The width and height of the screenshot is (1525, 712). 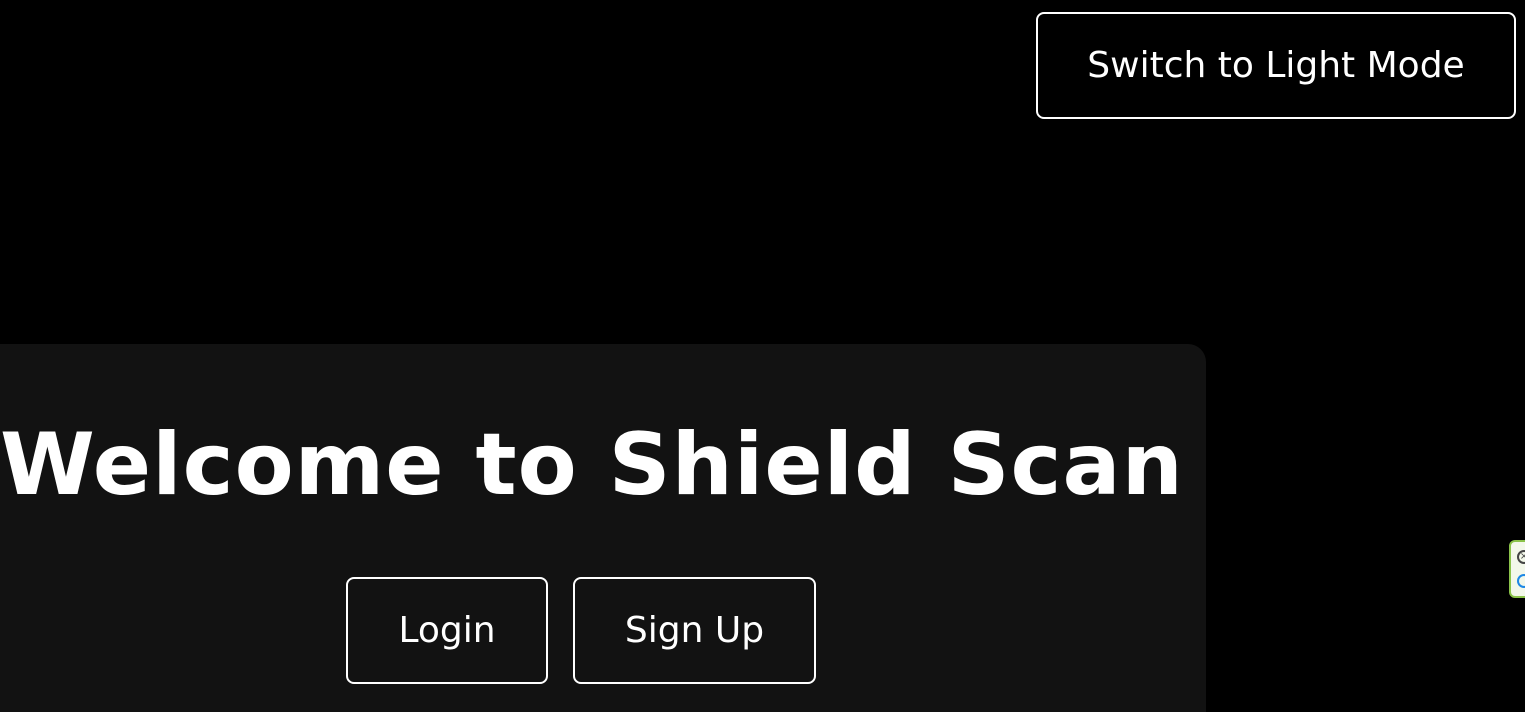 What do you see at coordinates (592, 465) in the screenshot?
I see `page-title: Welcome to Shield Scan` at bounding box center [592, 465].